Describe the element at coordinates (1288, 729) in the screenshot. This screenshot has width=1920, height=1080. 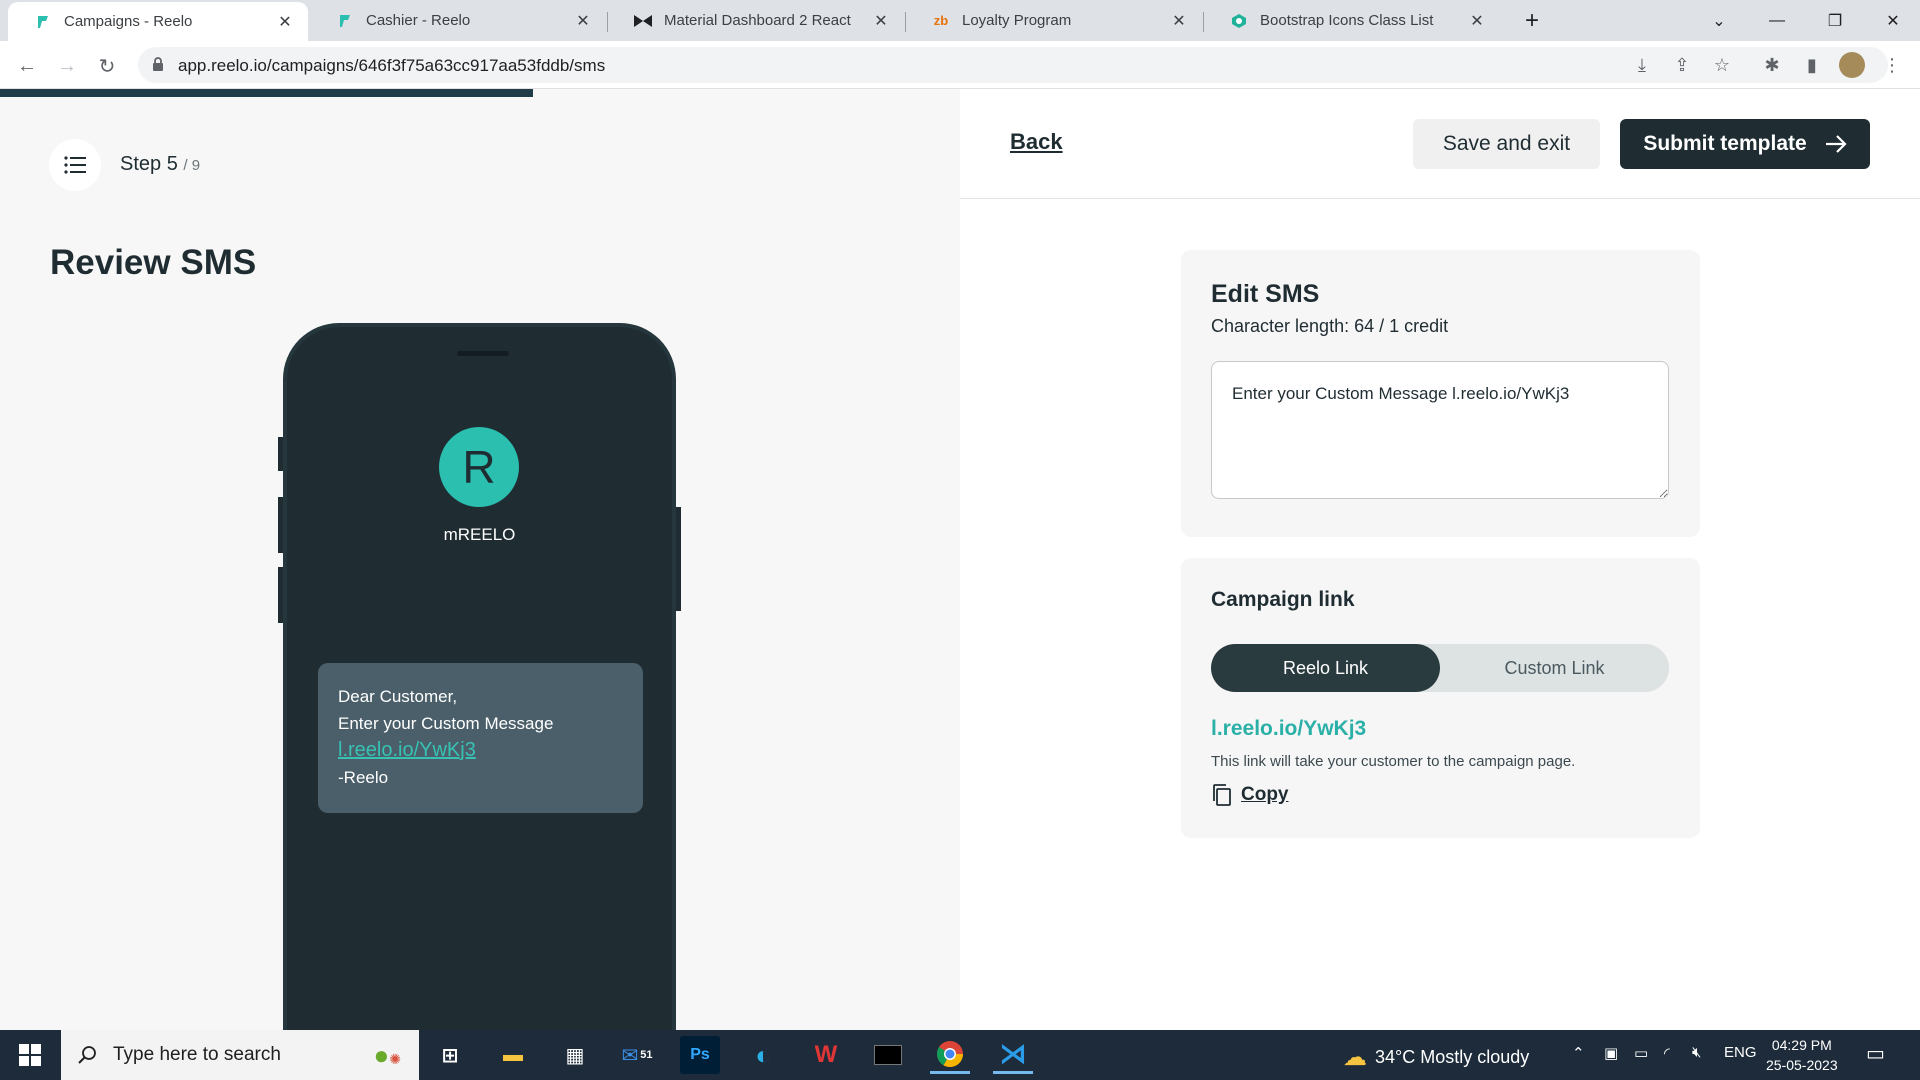
I see `campaign-short-link: l.reelo.io/YwKj3` at that location.